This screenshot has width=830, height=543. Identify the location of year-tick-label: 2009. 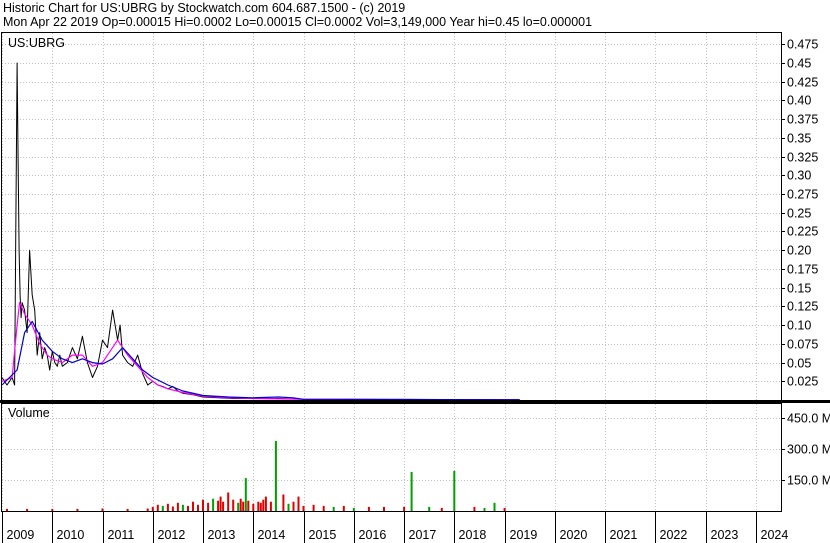
(21, 535).